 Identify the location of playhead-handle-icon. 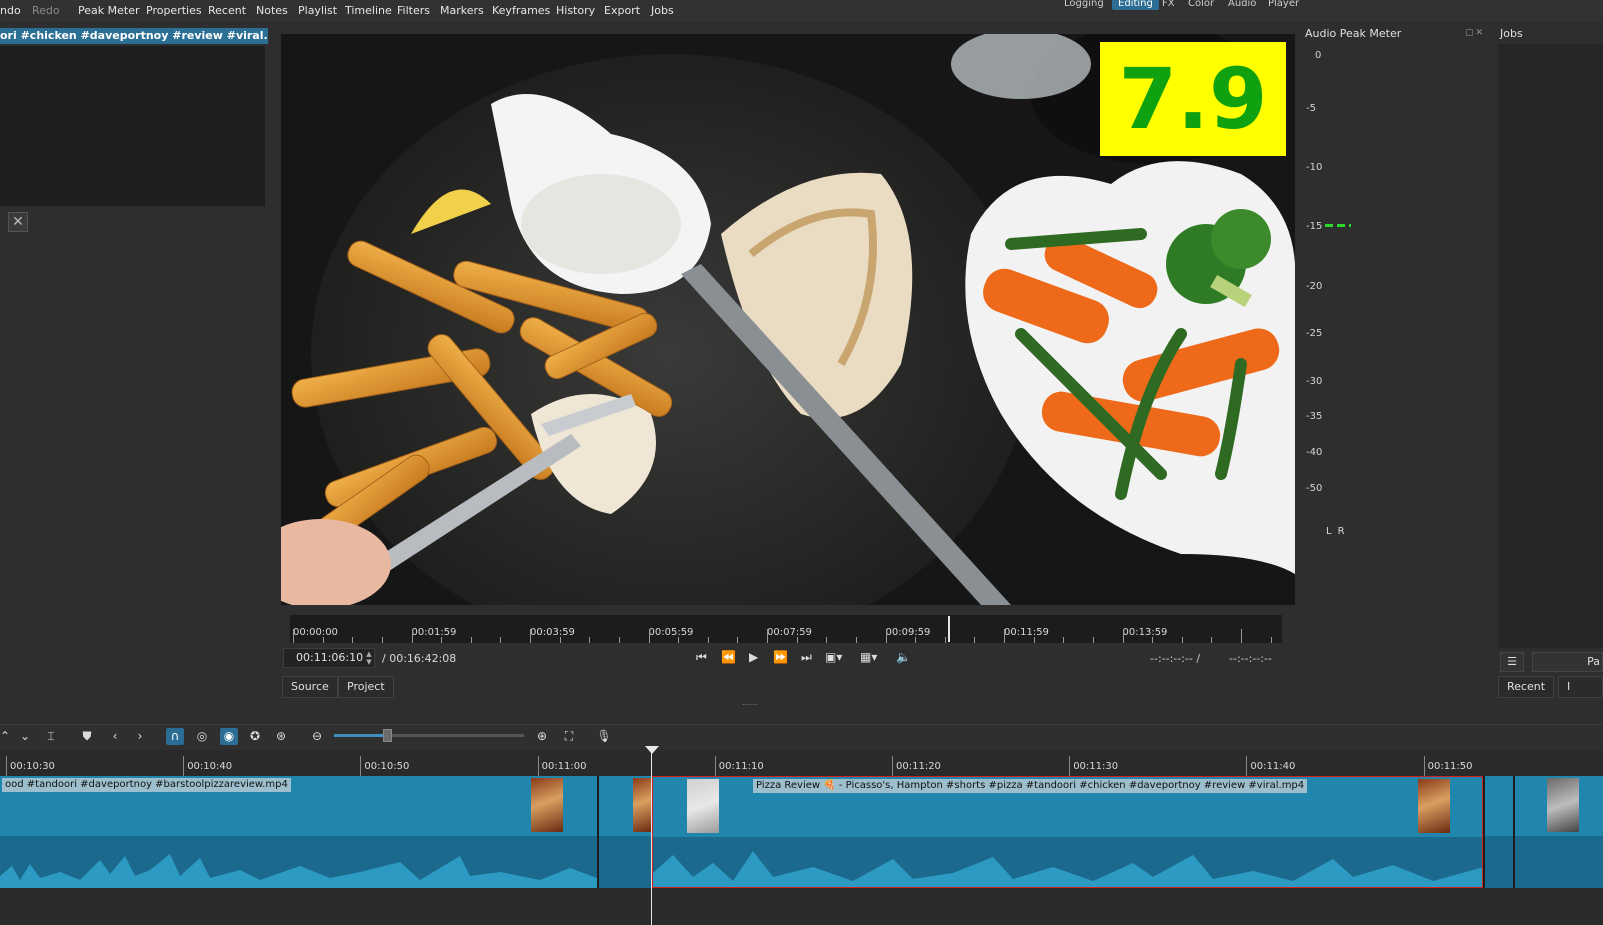
(652, 750).